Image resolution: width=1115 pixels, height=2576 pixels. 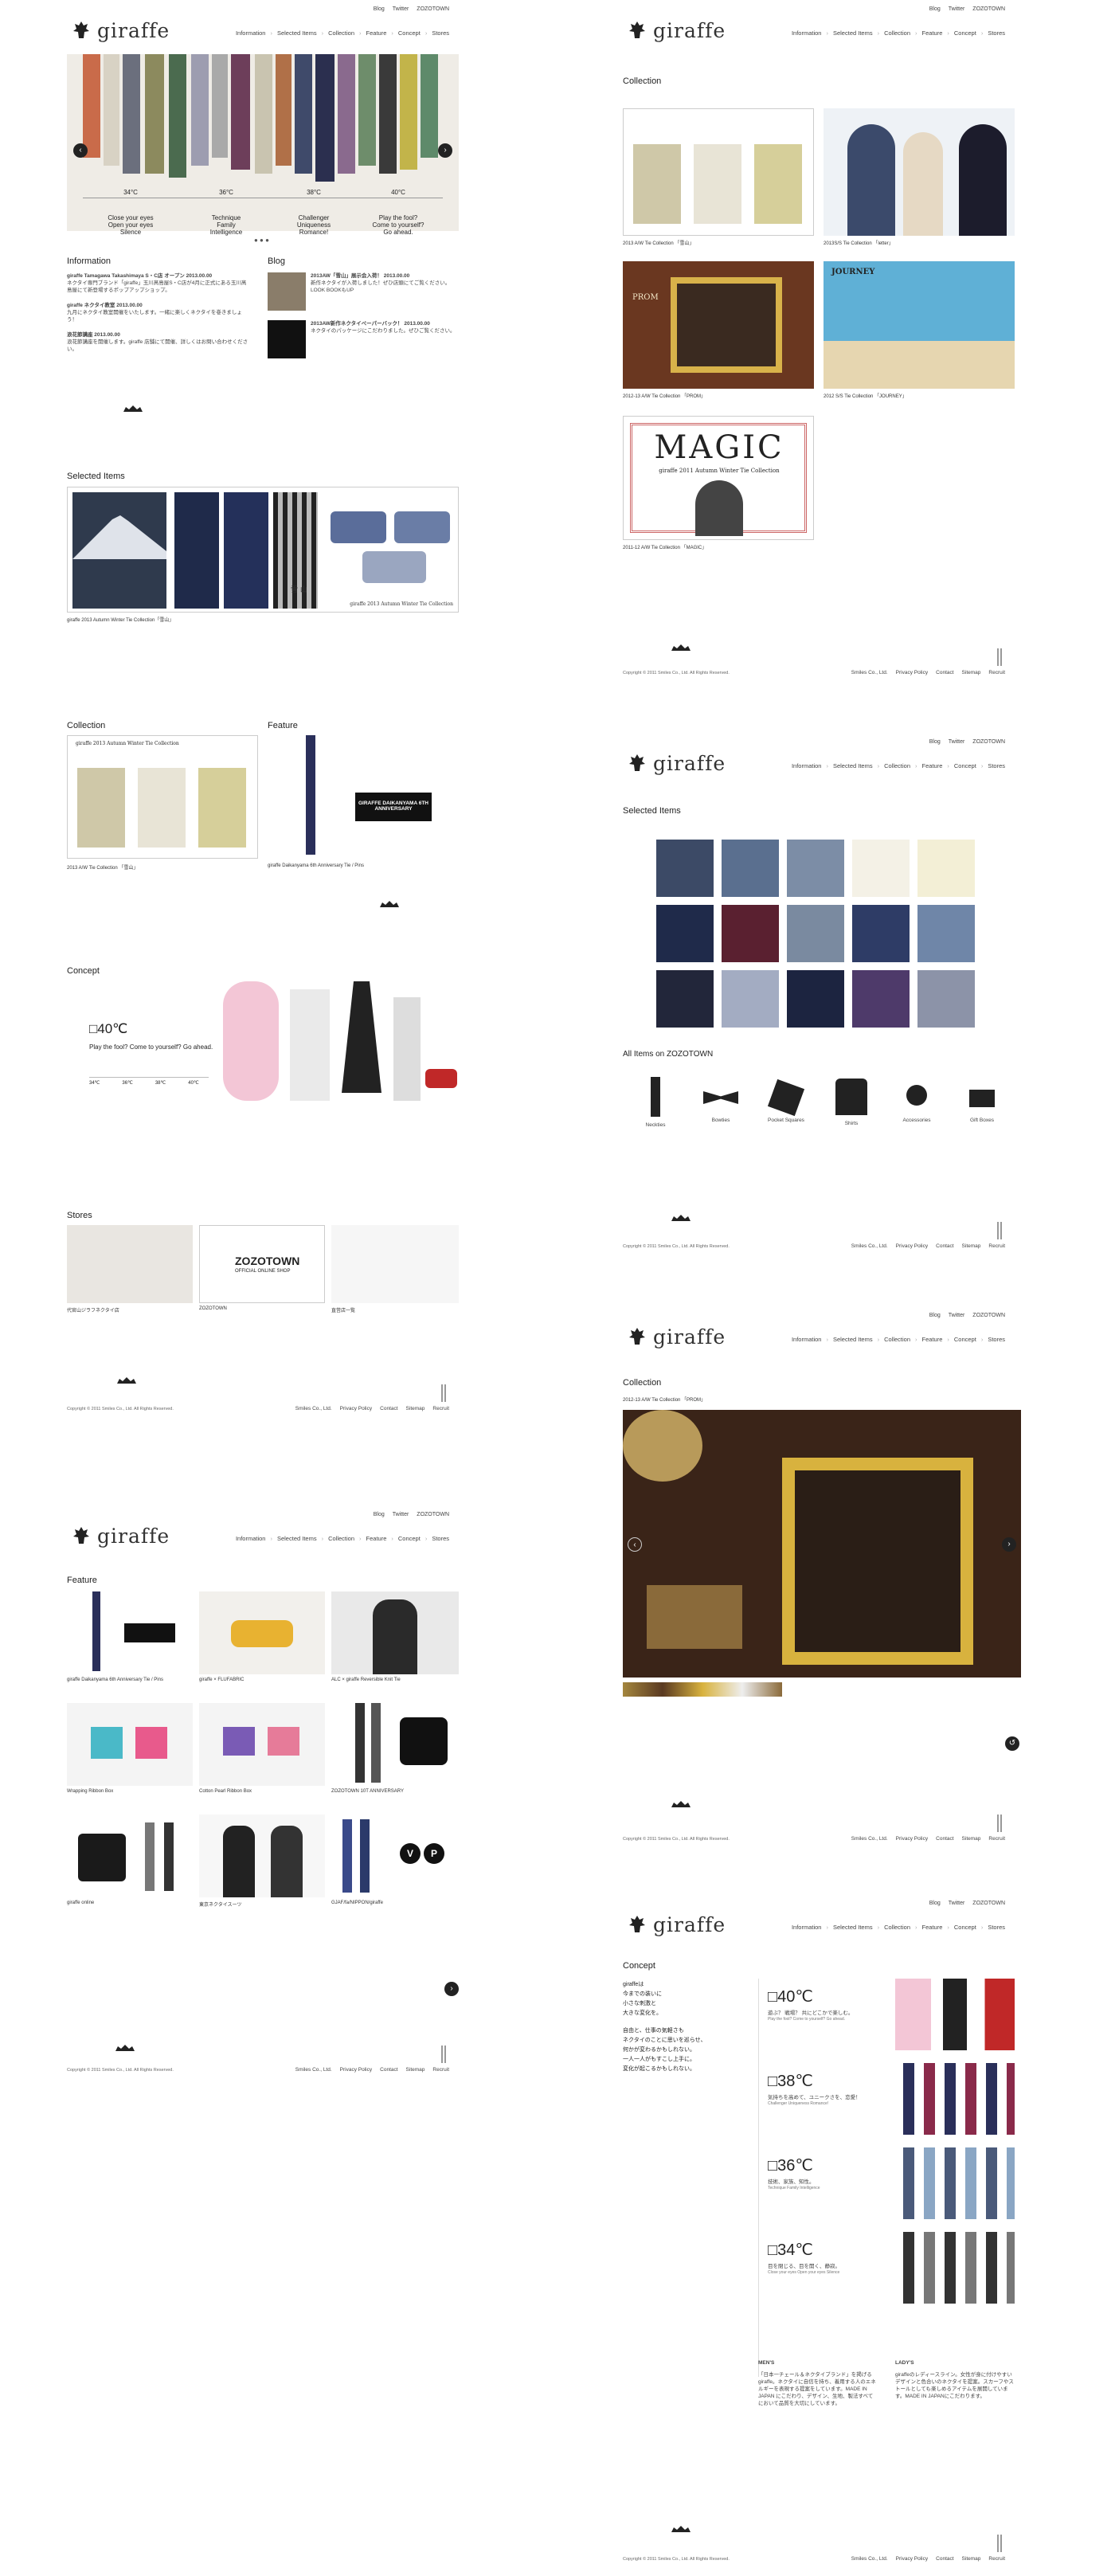 What do you see at coordinates (363, 797) in the screenshot?
I see `feature-card: GIRAFFE DAIKANYAMA 6TH ANNIVERSARY` at bounding box center [363, 797].